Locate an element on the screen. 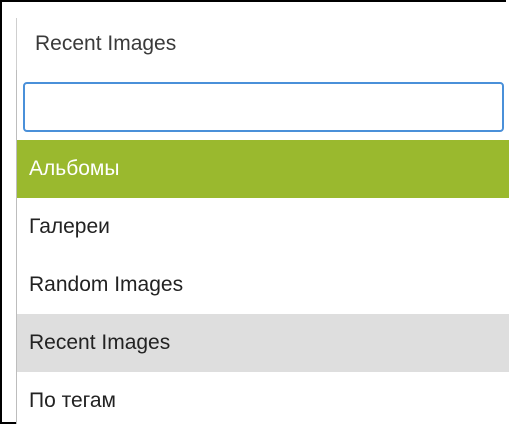 This screenshot has height=430, width=509. select-current-label: Recent Images is located at coordinates (106, 43).